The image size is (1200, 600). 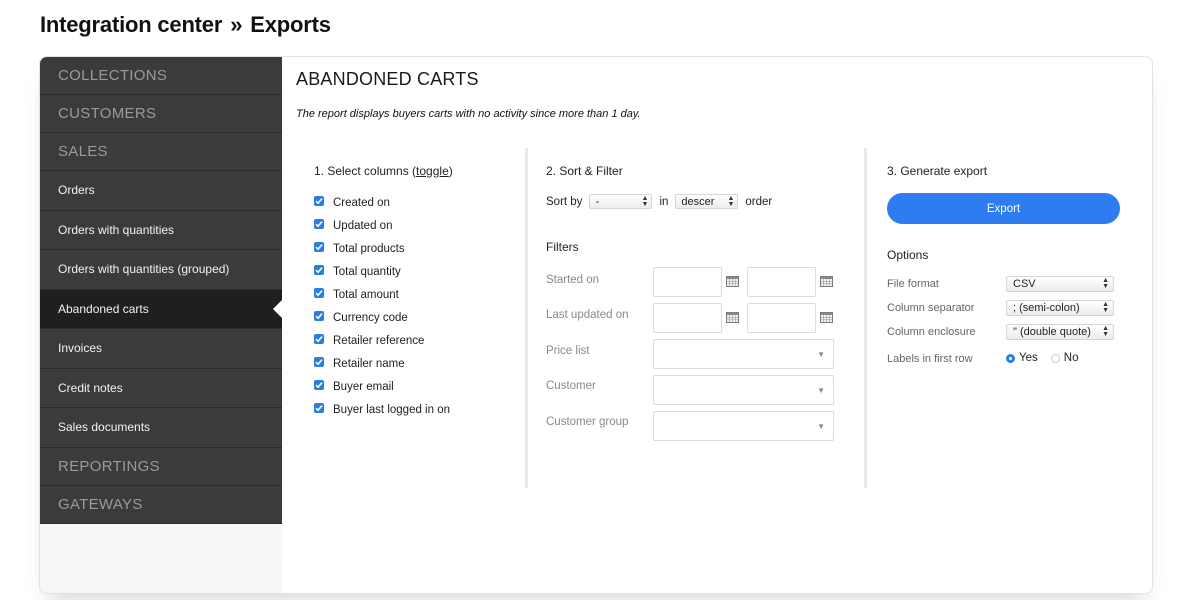 What do you see at coordinates (913, 284) in the screenshot?
I see `file-format-label: File format` at bounding box center [913, 284].